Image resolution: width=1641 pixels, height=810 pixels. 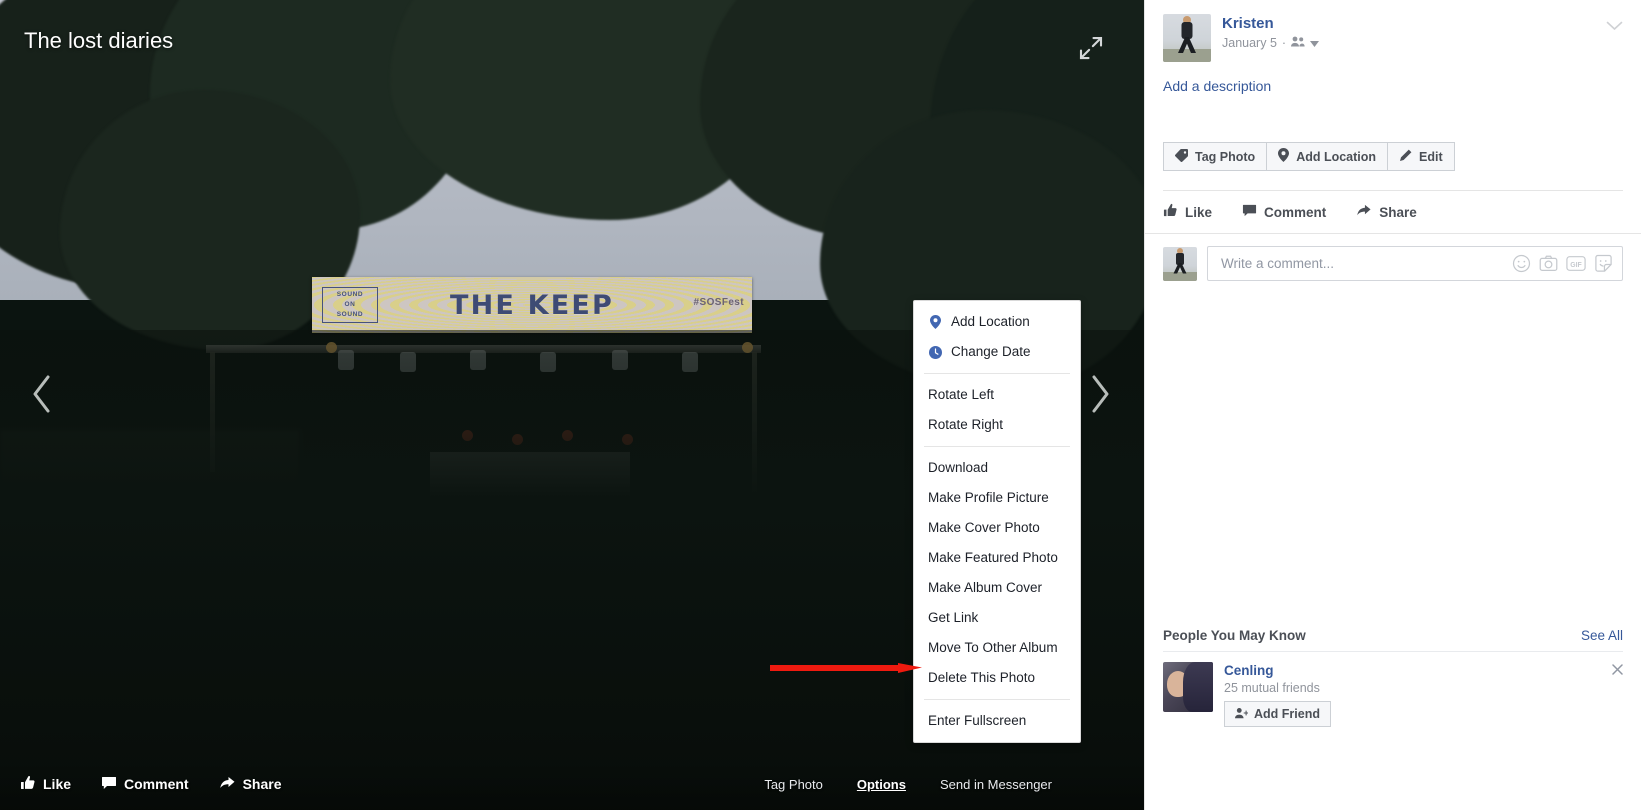 What do you see at coordinates (1242, 714) in the screenshot?
I see `add-friend-icon` at bounding box center [1242, 714].